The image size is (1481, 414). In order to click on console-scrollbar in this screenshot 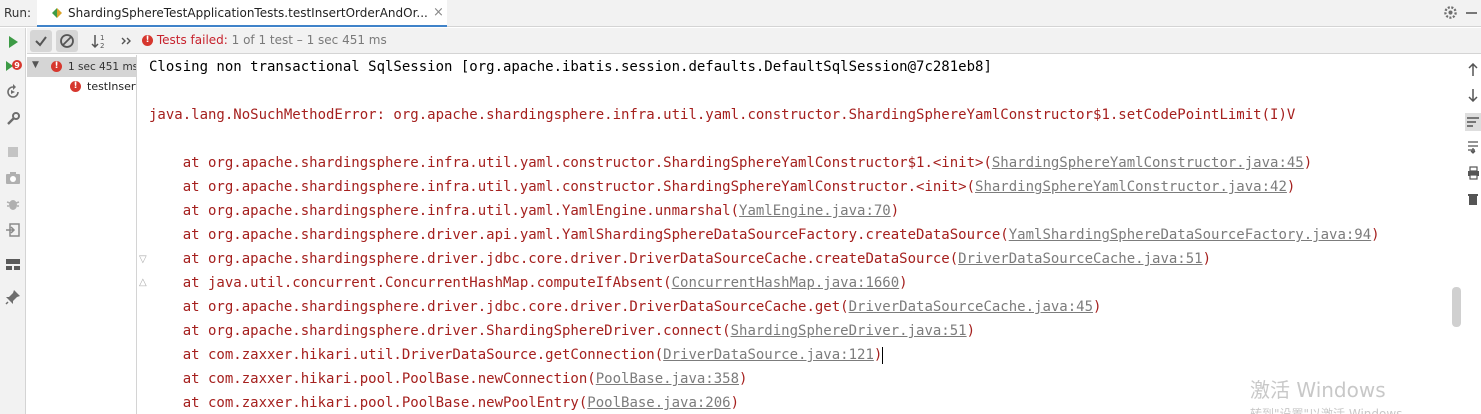, I will do `click(1456, 307)`.